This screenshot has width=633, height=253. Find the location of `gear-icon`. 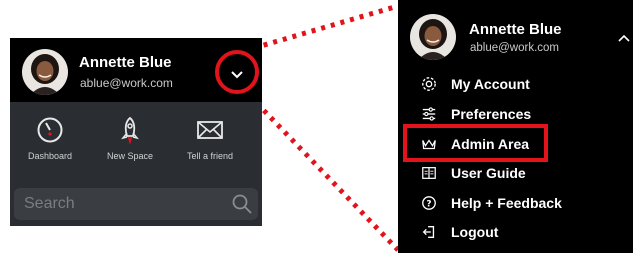

gear-icon is located at coordinates (429, 84).